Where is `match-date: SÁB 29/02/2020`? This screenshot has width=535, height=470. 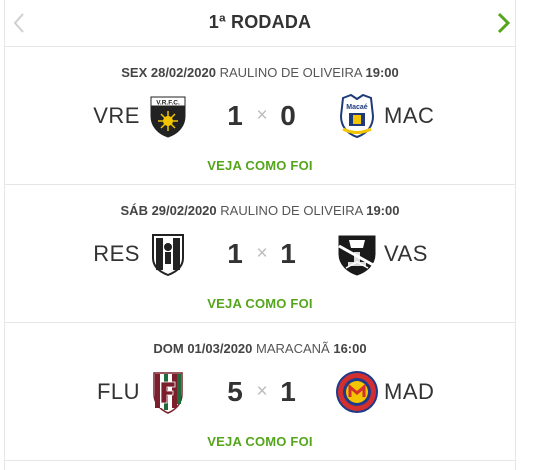 match-date: SÁB 29/02/2020 is located at coordinates (168, 210).